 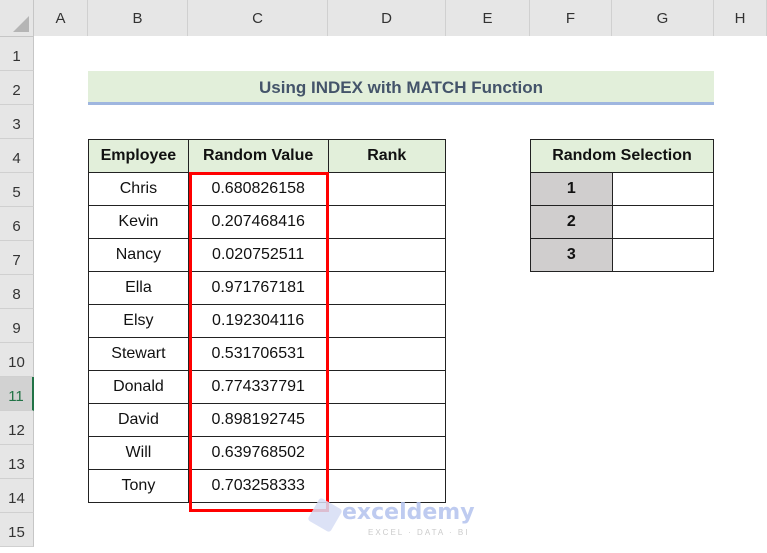 What do you see at coordinates (258, 222) in the screenshot?
I see `random-value-cell: 0.207468416` at bounding box center [258, 222].